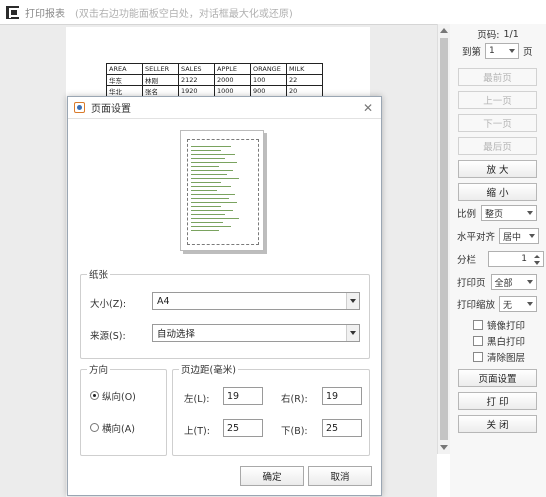  I want to click on table-cell: 22, so click(304, 80).